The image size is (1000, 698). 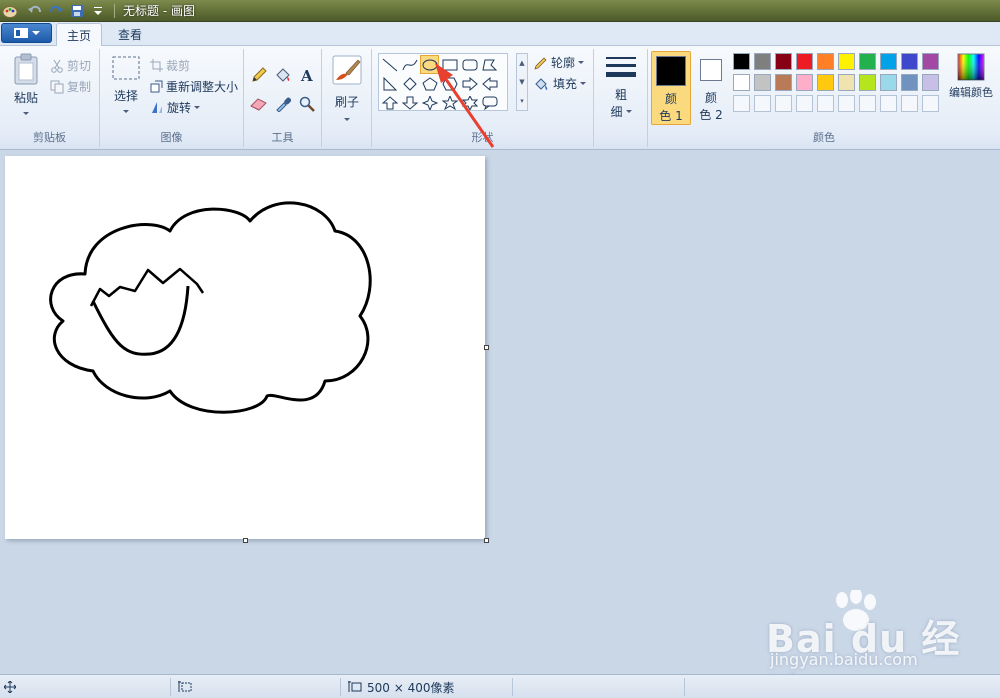 I want to click on selection-size, so click(x=185, y=686).